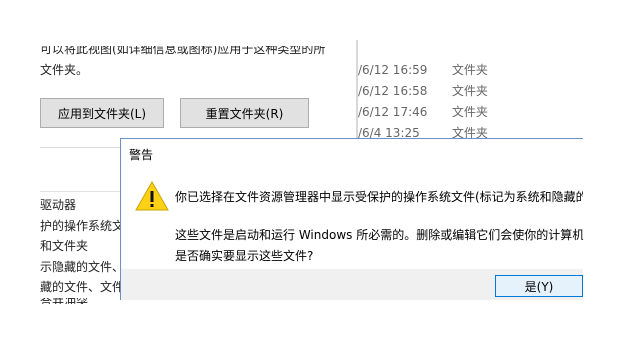  What do you see at coordinates (393, 91) in the screenshot?
I see `file-date: /6/12 16:58` at bounding box center [393, 91].